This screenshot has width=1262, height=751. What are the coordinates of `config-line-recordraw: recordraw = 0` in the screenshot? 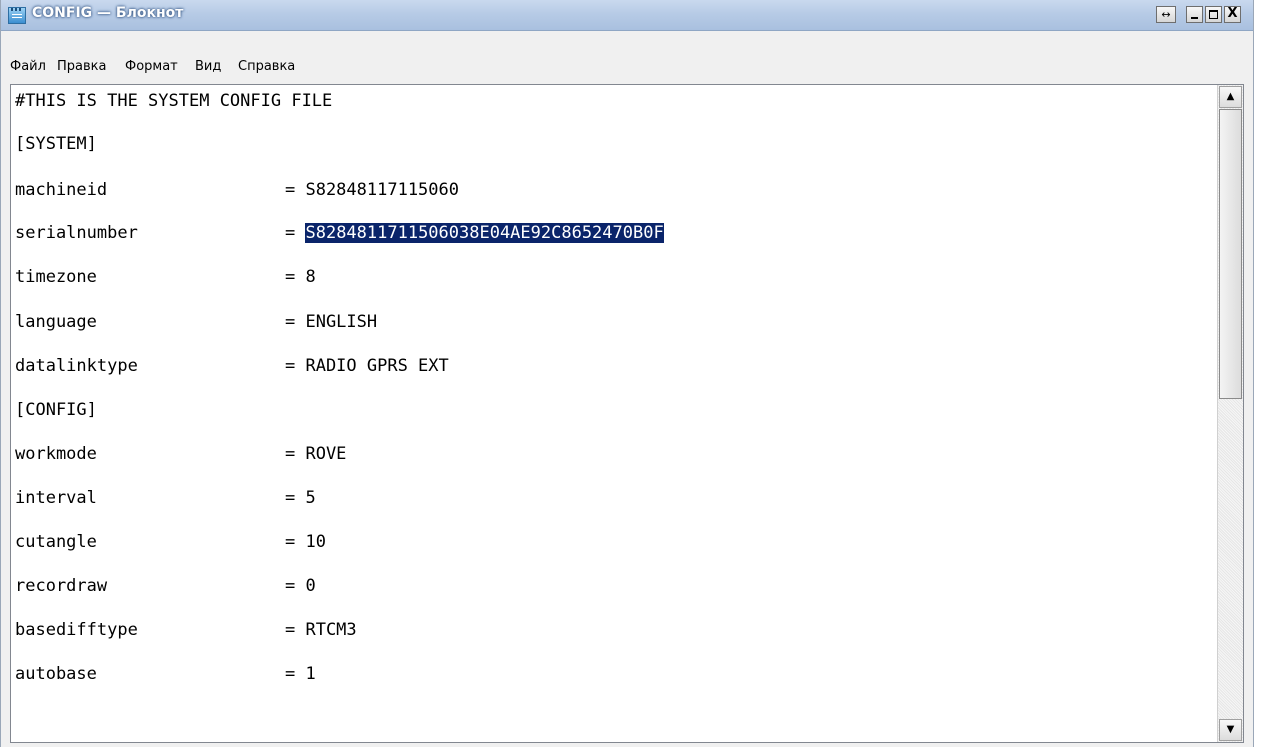 It's located at (165, 586).